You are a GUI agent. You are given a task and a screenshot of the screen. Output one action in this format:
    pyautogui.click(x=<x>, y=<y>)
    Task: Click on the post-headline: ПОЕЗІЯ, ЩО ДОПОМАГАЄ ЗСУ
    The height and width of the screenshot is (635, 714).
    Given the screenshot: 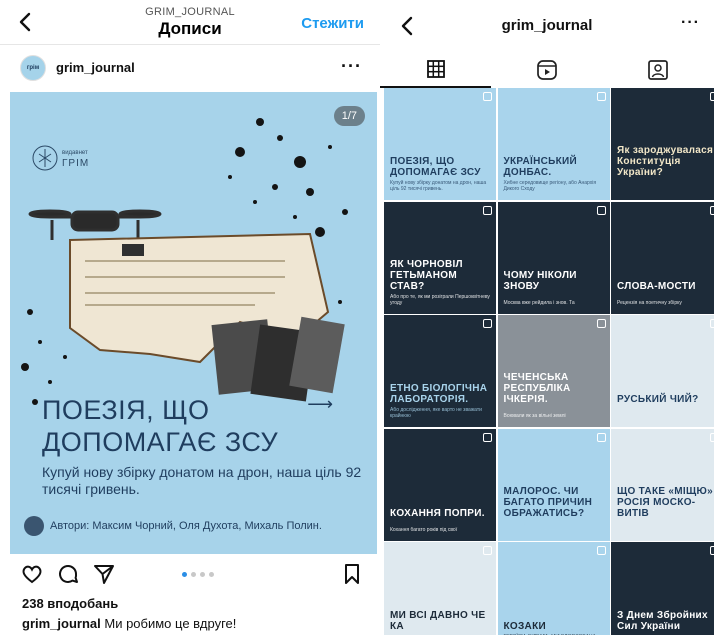 What is the action you would take?
    pyautogui.click(x=160, y=426)
    